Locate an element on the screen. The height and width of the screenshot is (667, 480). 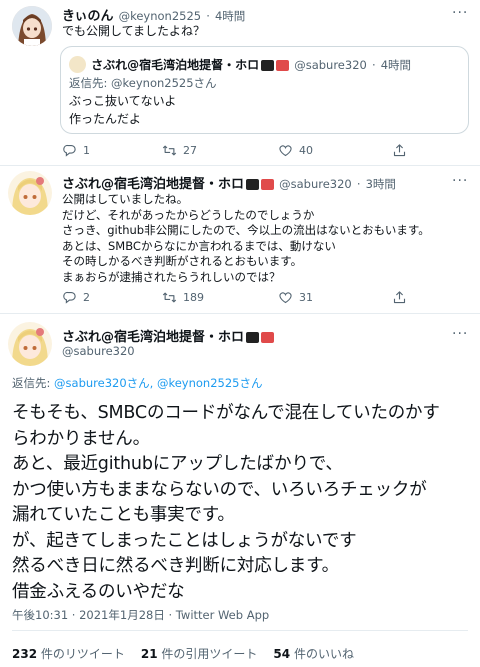
likes-stat: 54 件のいいね is located at coordinates (313, 653).